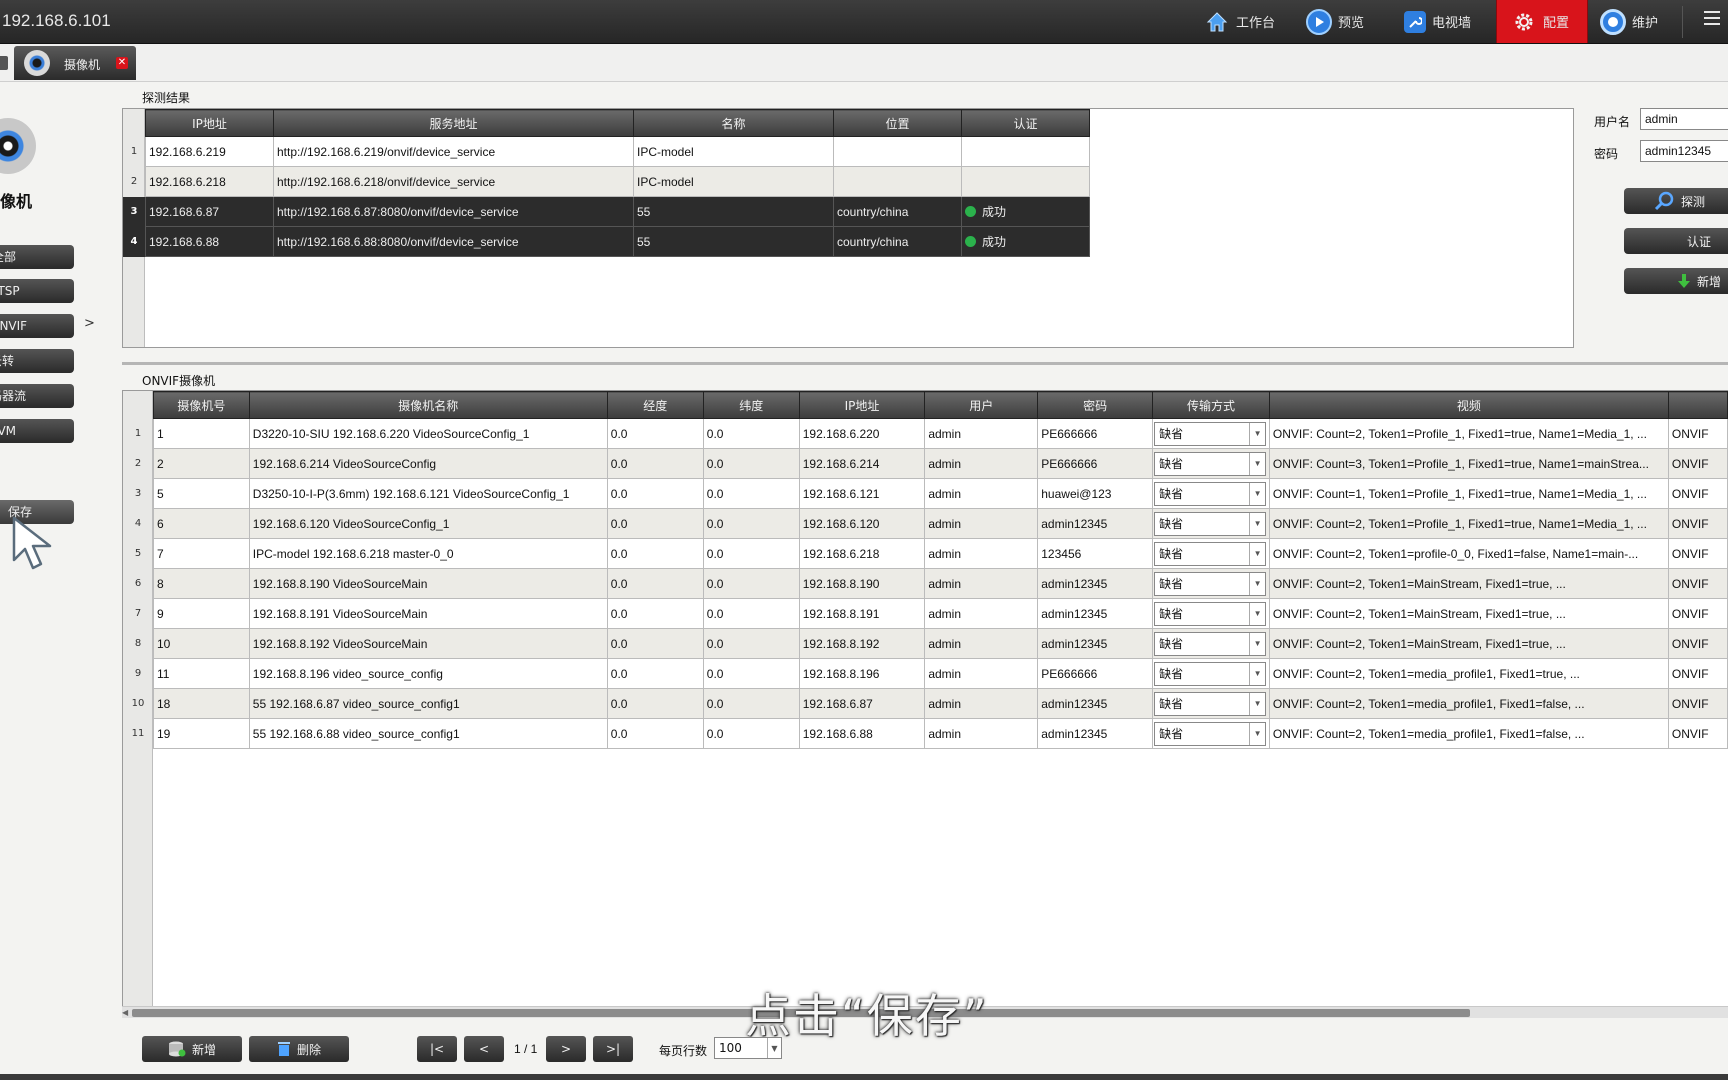 This screenshot has height=1080, width=1728. What do you see at coordinates (4, 63) in the screenshot?
I see `tab-scroll-left-button` at bounding box center [4, 63].